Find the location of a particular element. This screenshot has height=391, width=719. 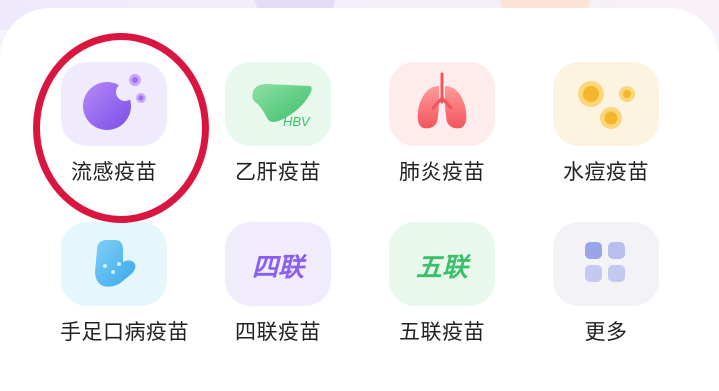

icon-box: 五联 is located at coordinates (442, 264).